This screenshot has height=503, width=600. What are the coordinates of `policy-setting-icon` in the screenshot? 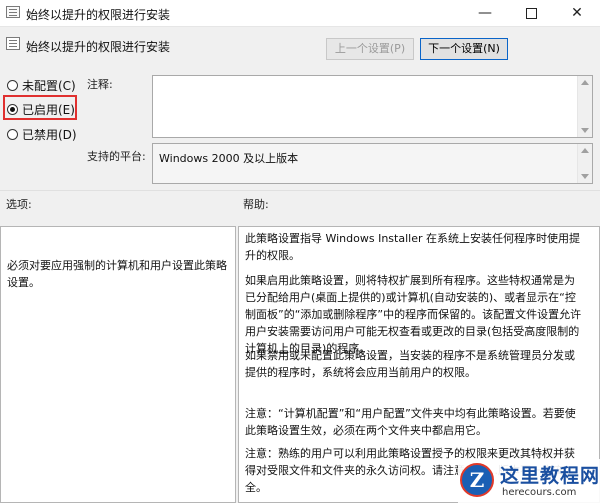 It's located at (13, 43).